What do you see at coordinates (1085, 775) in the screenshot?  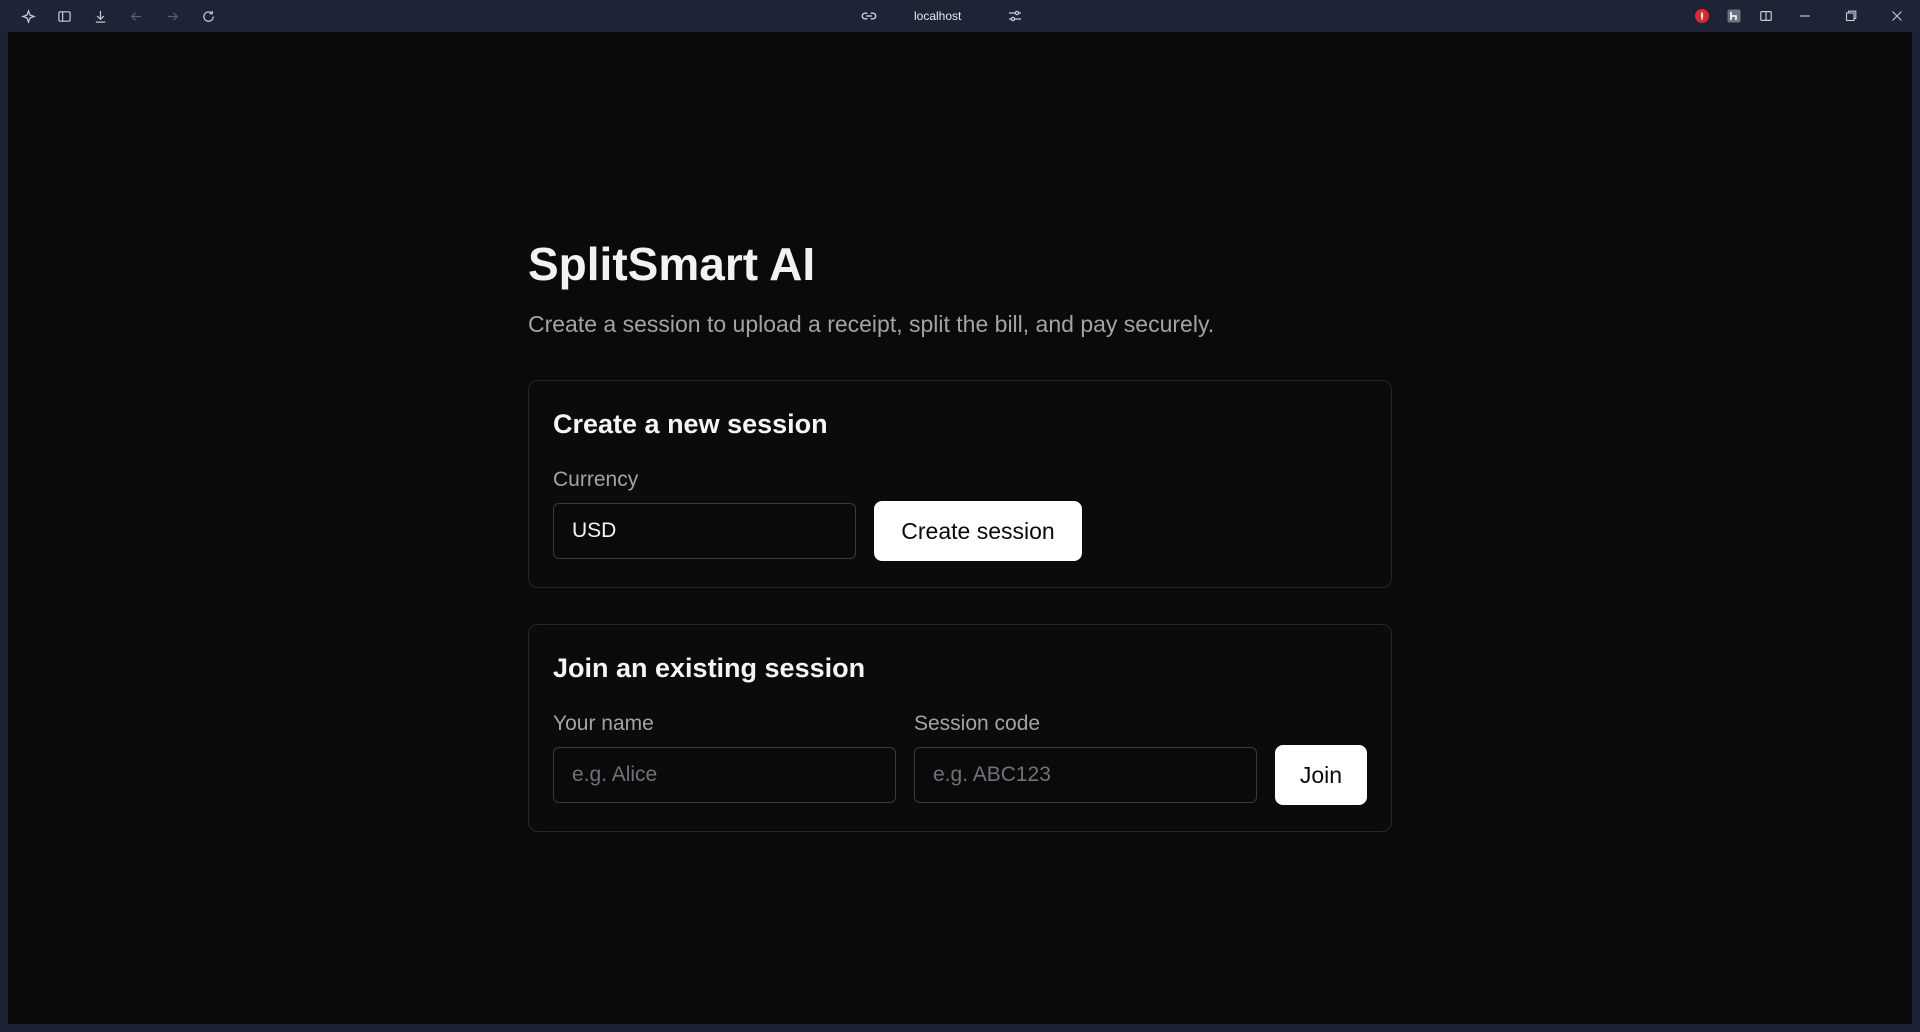 I see `session-code-input` at bounding box center [1085, 775].